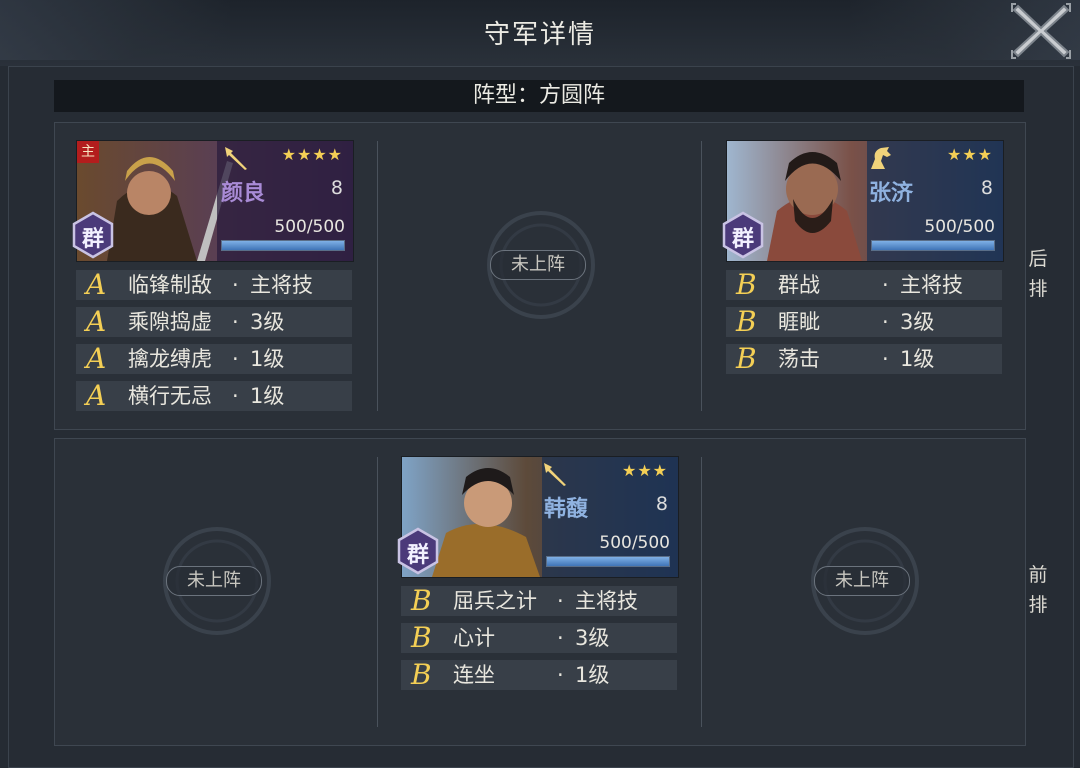  What do you see at coordinates (214, 322) in the screenshot?
I see `skill-row: A 乘隙捣虚 · 3级` at bounding box center [214, 322].